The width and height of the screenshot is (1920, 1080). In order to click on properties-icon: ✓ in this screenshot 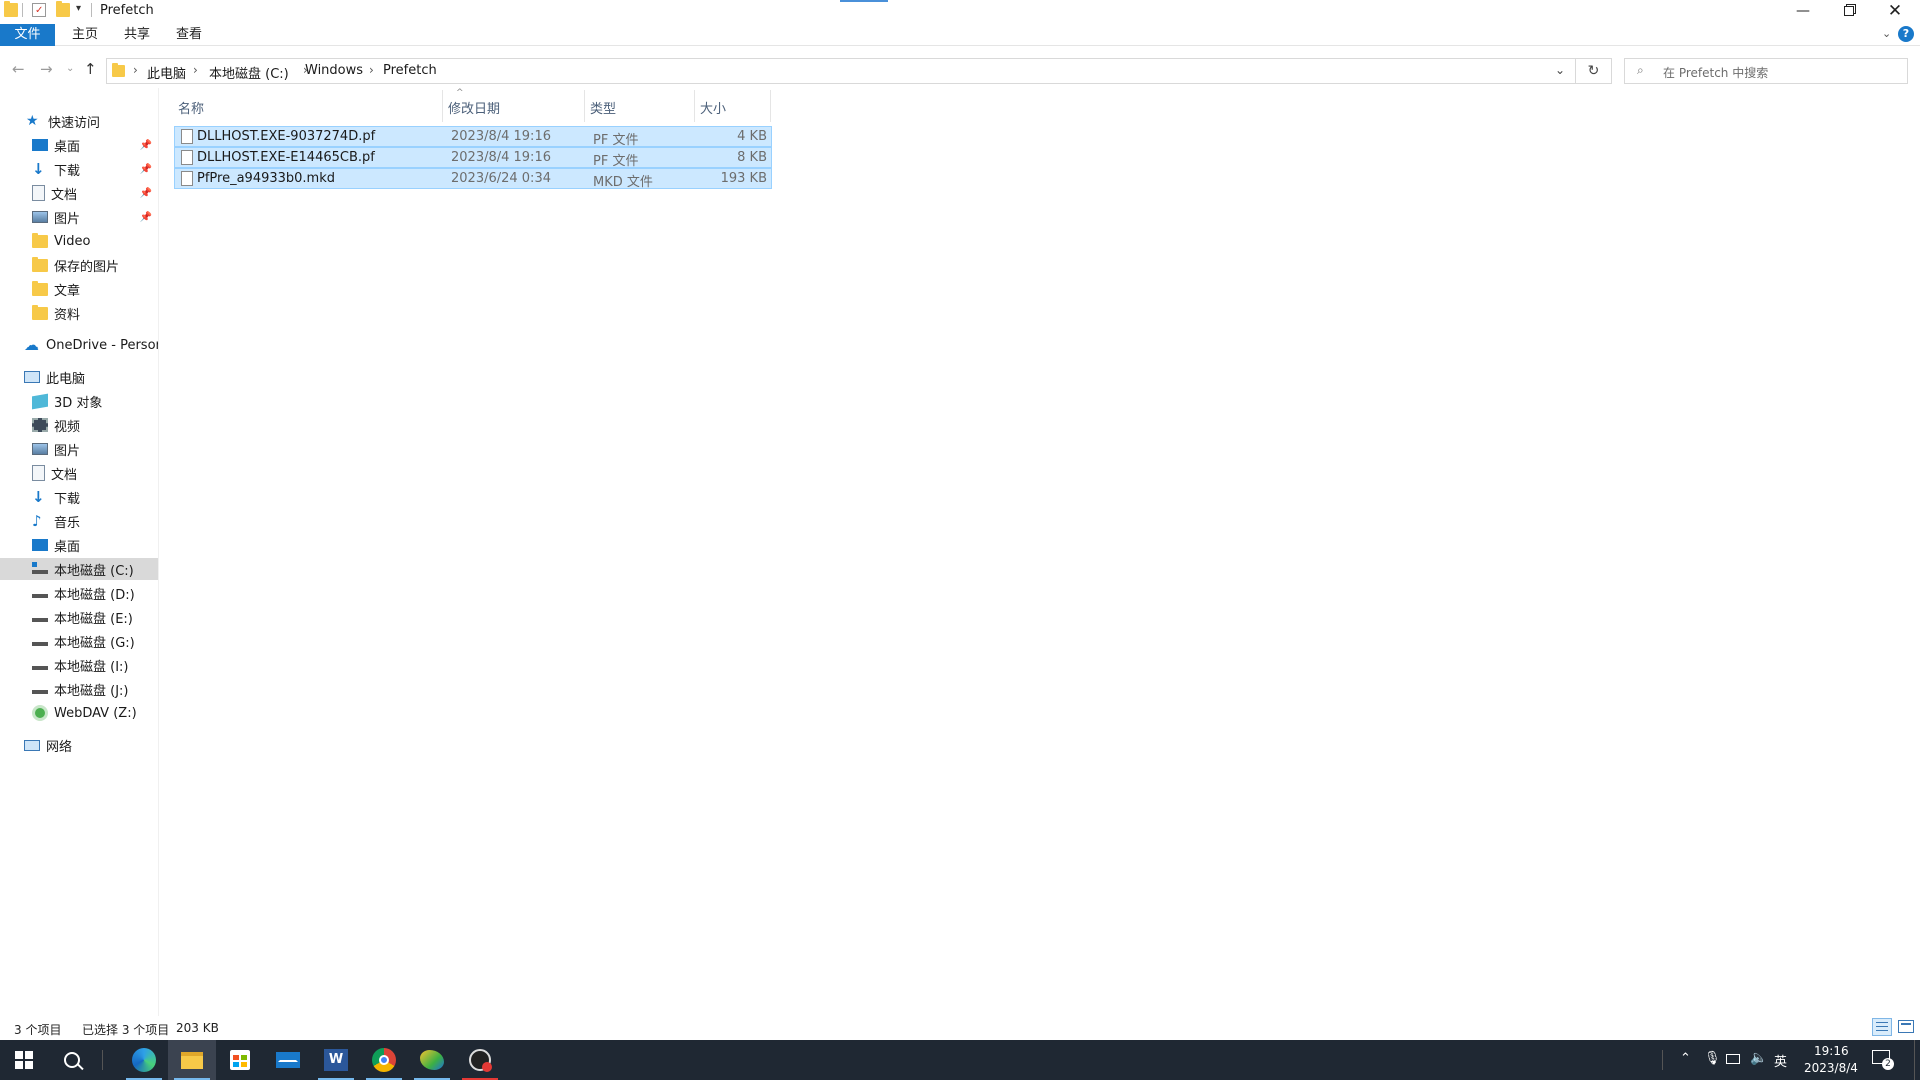, I will do `click(39, 10)`.